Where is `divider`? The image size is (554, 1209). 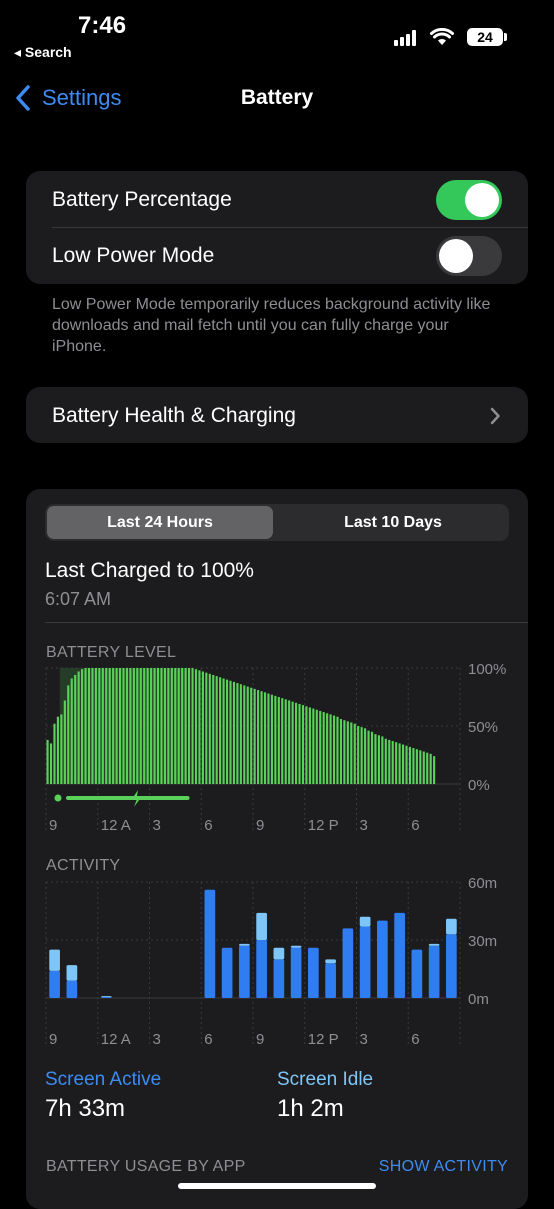
divider is located at coordinates (290, 227).